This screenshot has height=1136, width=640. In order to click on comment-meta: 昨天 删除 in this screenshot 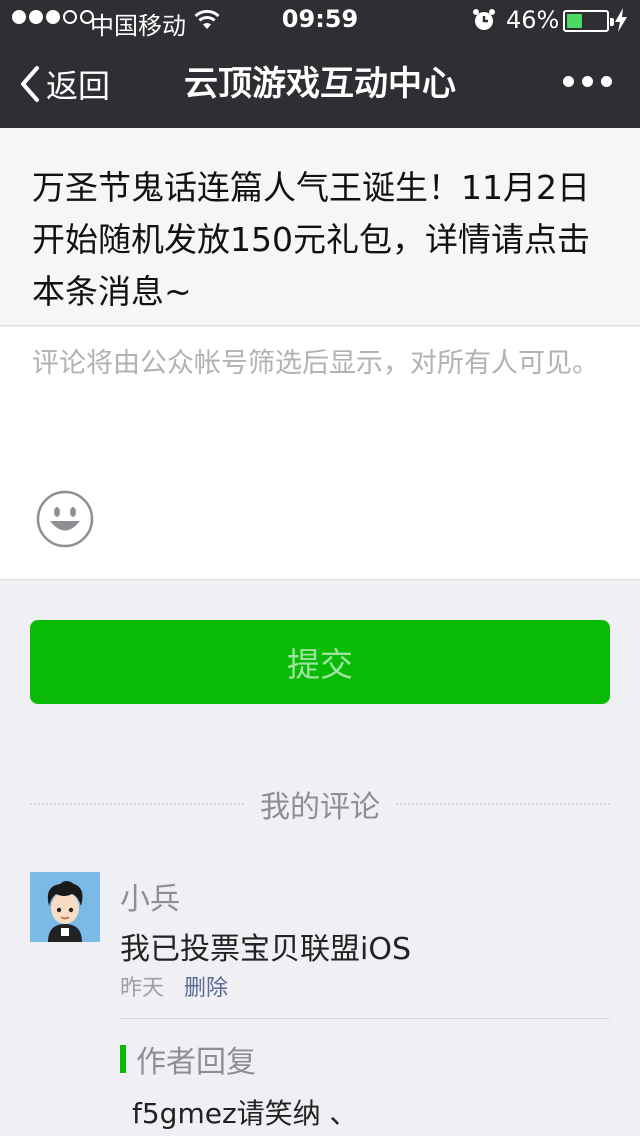, I will do `click(174, 986)`.